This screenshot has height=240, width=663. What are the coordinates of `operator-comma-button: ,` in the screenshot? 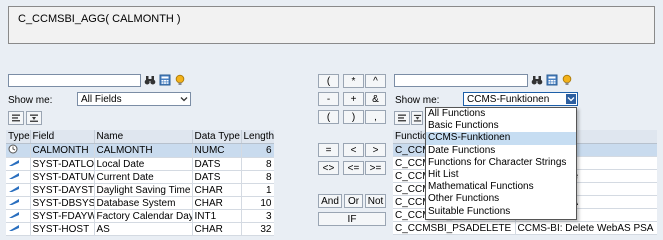 It's located at (375, 117).